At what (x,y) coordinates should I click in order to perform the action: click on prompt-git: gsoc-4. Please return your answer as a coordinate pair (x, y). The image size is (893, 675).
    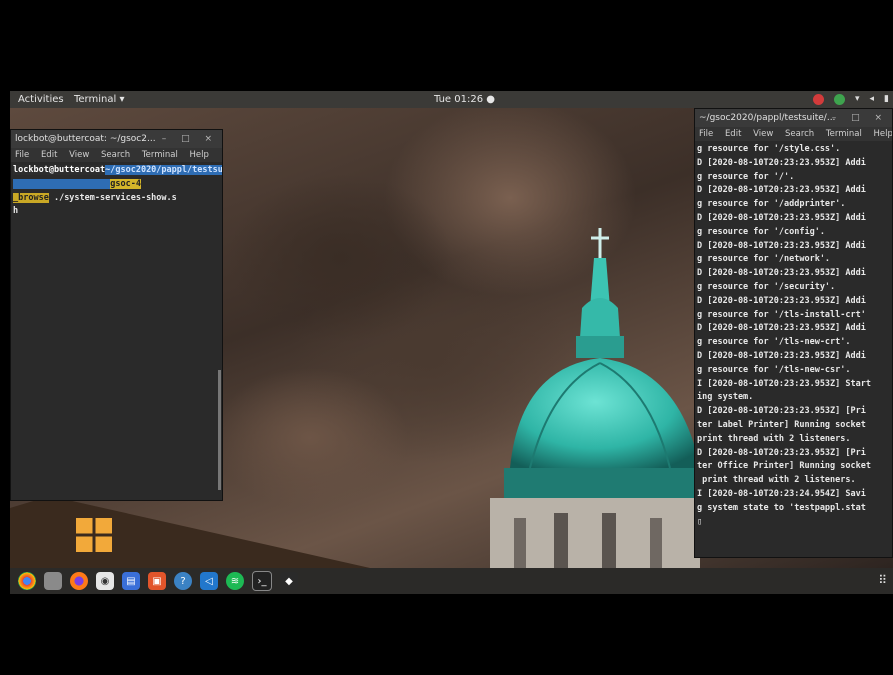
    Looking at the image, I should click on (125, 183).